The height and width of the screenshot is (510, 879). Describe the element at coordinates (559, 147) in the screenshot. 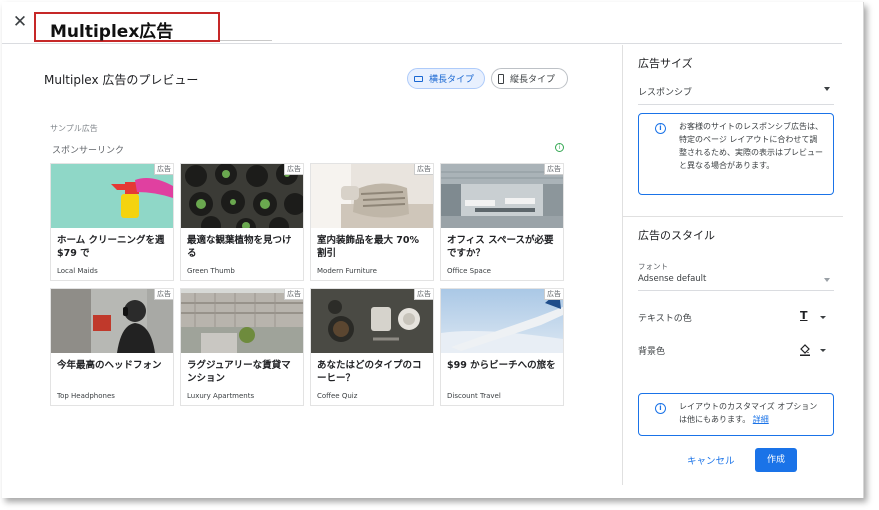

I see `adchoices-icon: i` at that location.